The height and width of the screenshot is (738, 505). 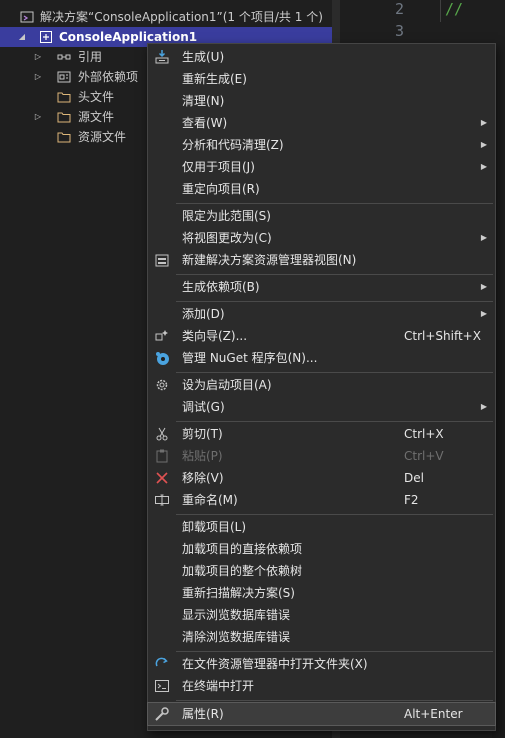 I want to click on cpp-project-icon, so click(x=46, y=37).